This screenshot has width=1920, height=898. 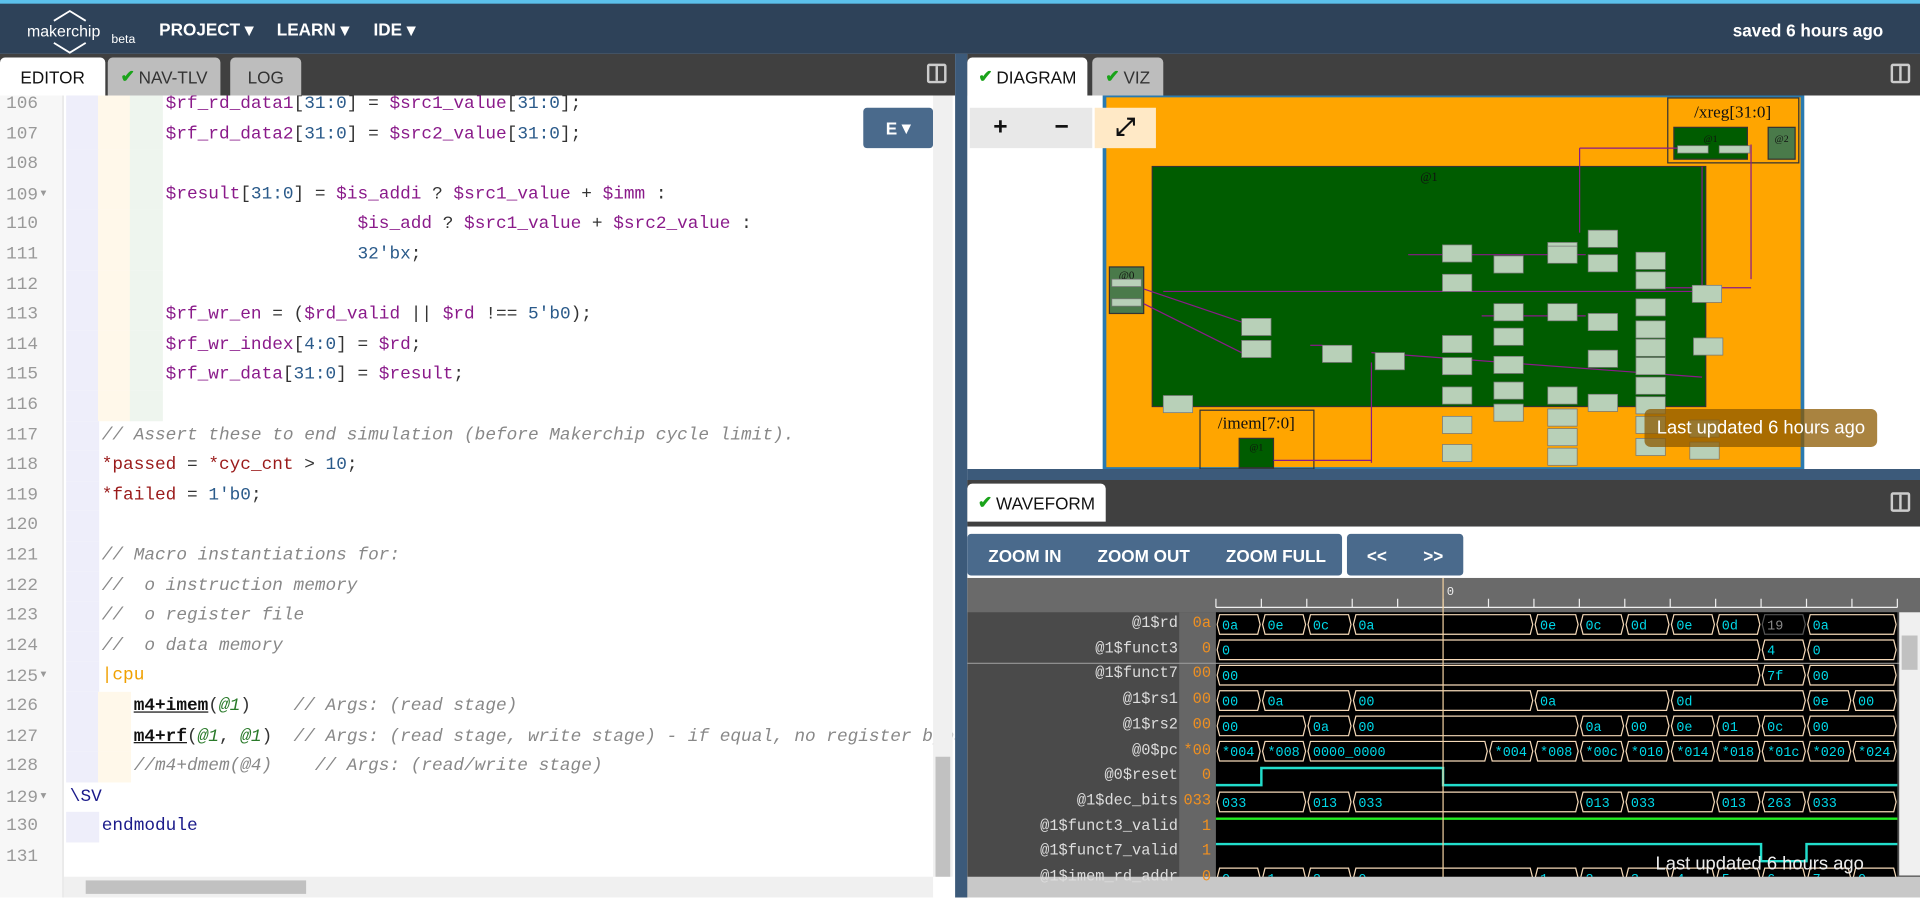 What do you see at coordinates (379, 315) in the screenshot?
I see `code-line: $rf_wr_en = ($rd_valid || $rd !== 5'b0);` at bounding box center [379, 315].